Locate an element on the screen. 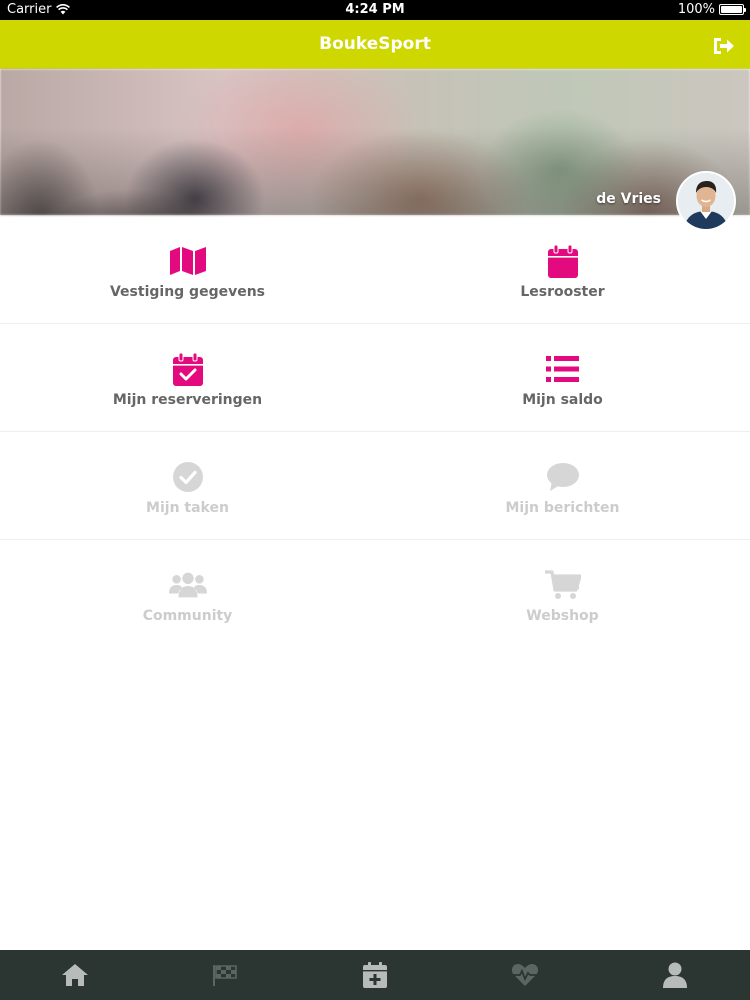  menu-tile-webshop: Webshop is located at coordinates (562, 594).